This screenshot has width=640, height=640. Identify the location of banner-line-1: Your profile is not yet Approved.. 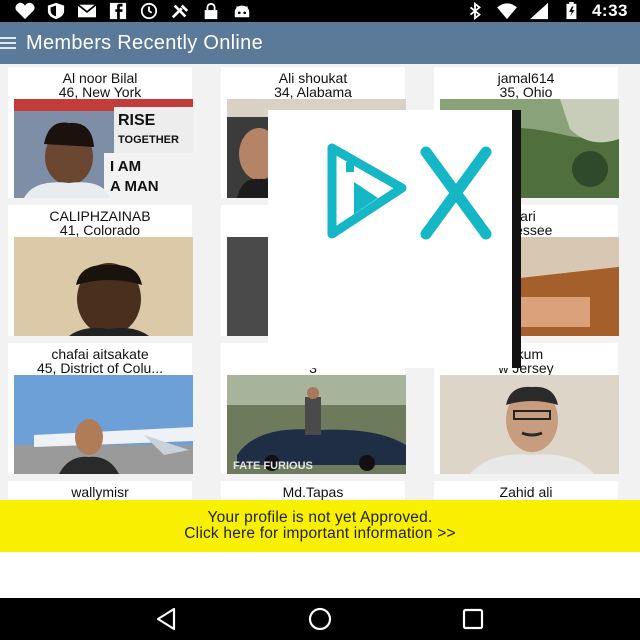
(320, 517).